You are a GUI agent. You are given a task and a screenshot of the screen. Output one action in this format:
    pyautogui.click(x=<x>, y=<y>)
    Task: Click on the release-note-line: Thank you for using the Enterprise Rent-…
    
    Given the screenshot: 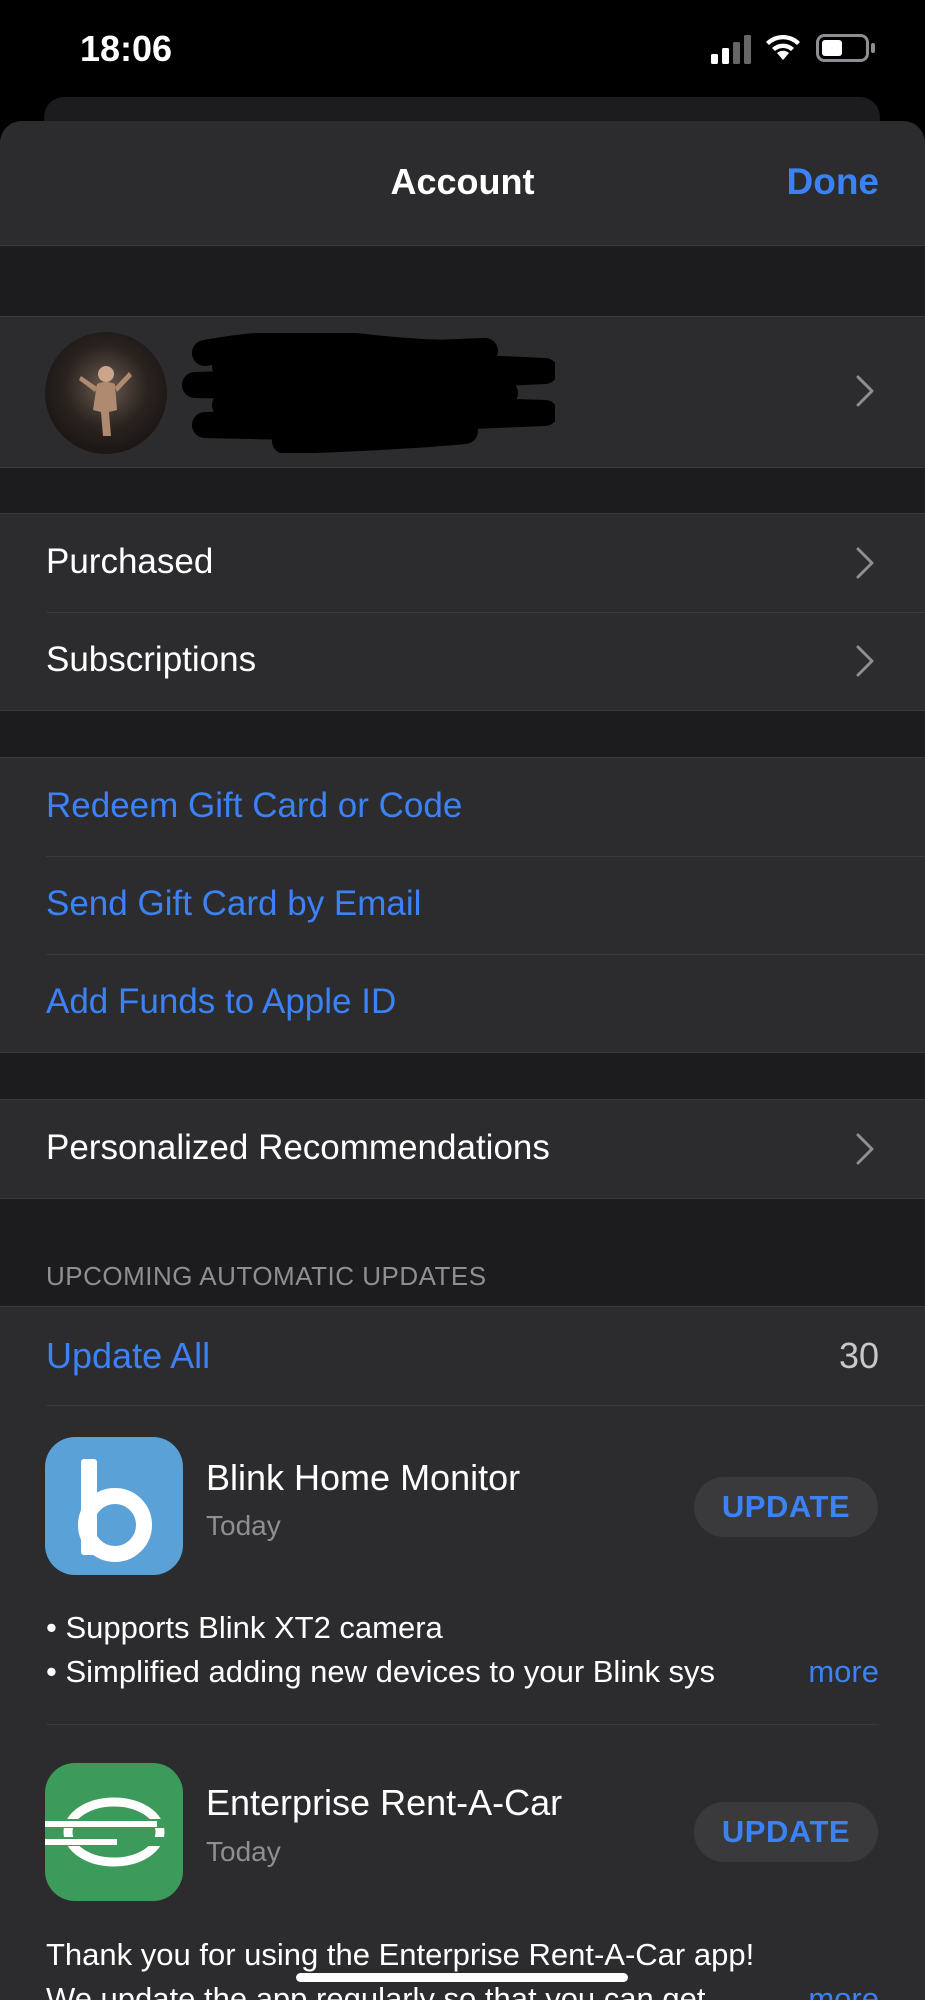 What is the action you would take?
    pyautogui.click(x=400, y=1954)
    